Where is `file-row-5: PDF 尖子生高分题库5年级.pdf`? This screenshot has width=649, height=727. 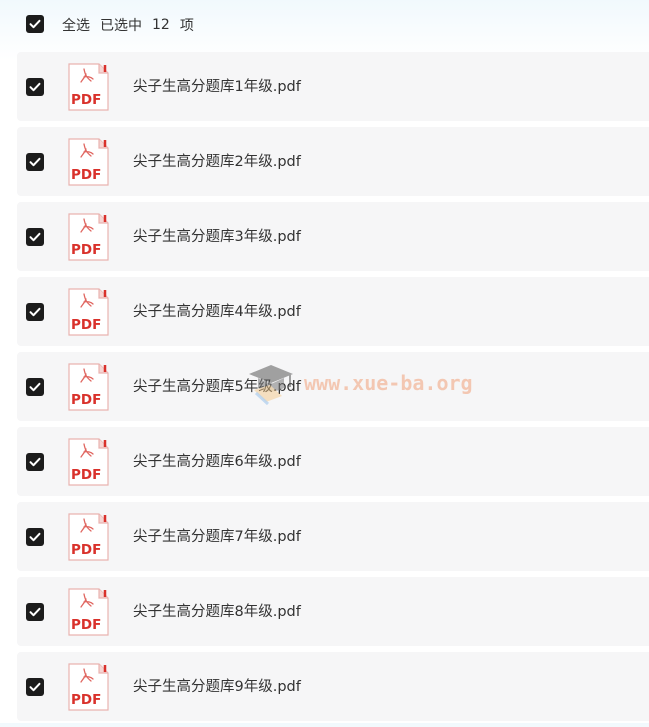 file-row-5: PDF 尖子生高分题库5年级.pdf is located at coordinates (333, 386).